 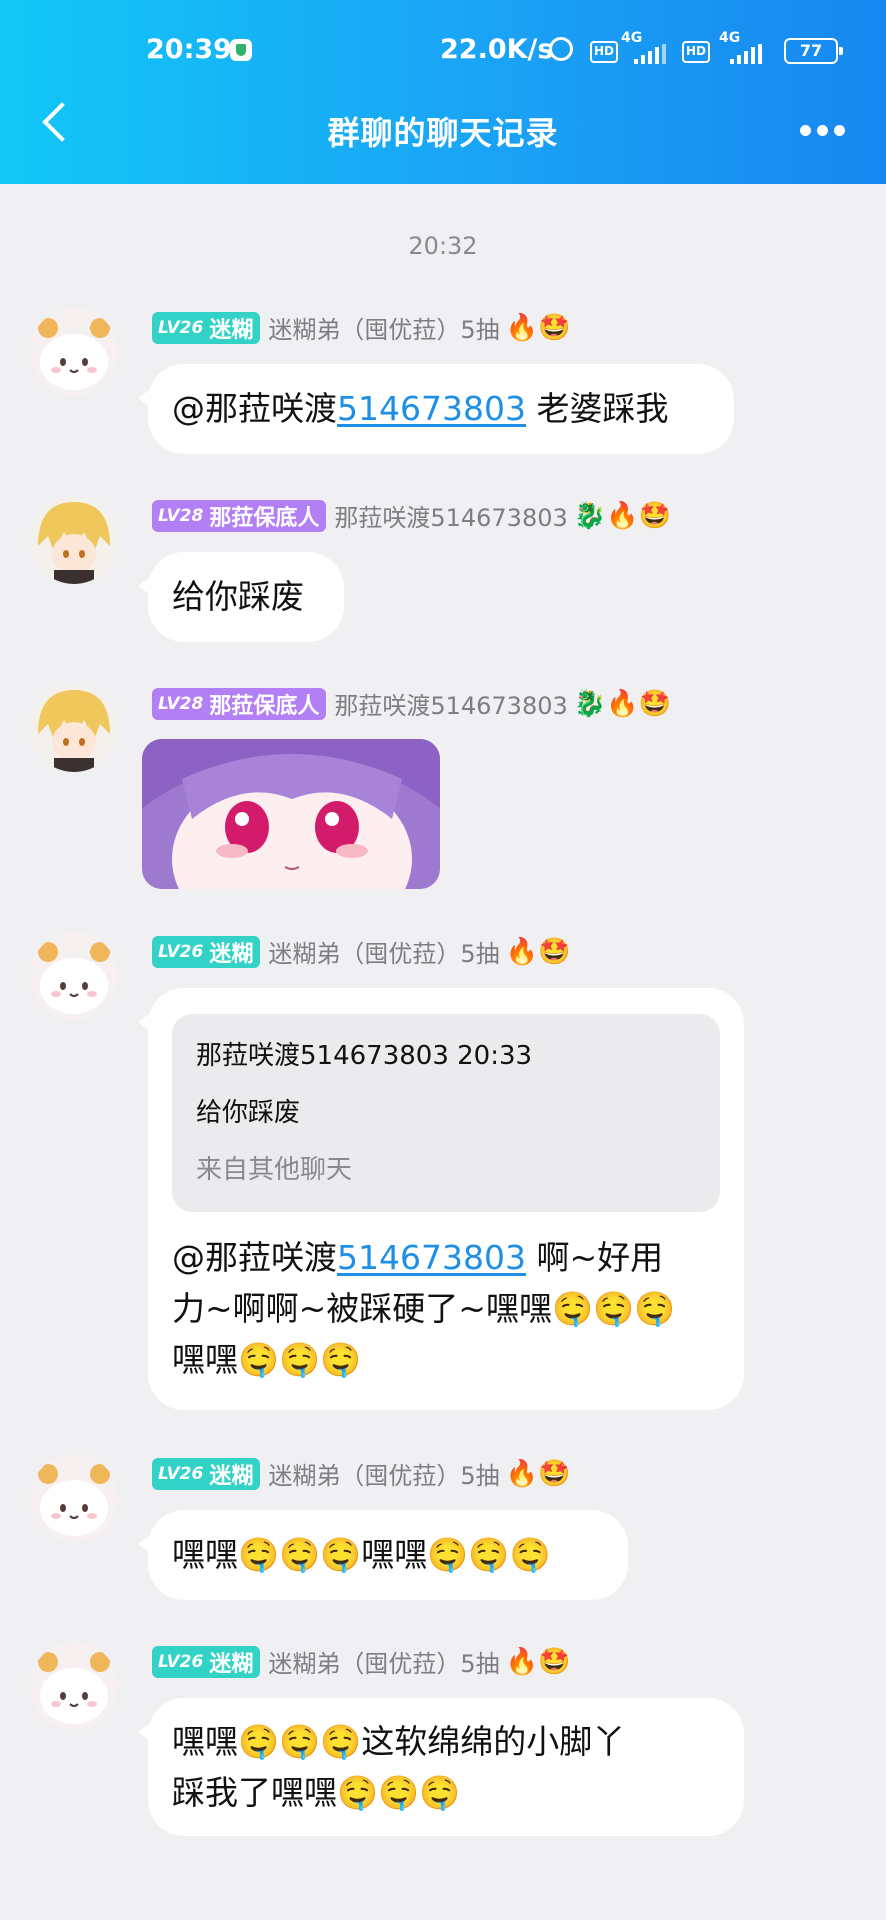 What do you see at coordinates (238, 596) in the screenshot?
I see `message-text: 给你踩废` at bounding box center [238, 596].